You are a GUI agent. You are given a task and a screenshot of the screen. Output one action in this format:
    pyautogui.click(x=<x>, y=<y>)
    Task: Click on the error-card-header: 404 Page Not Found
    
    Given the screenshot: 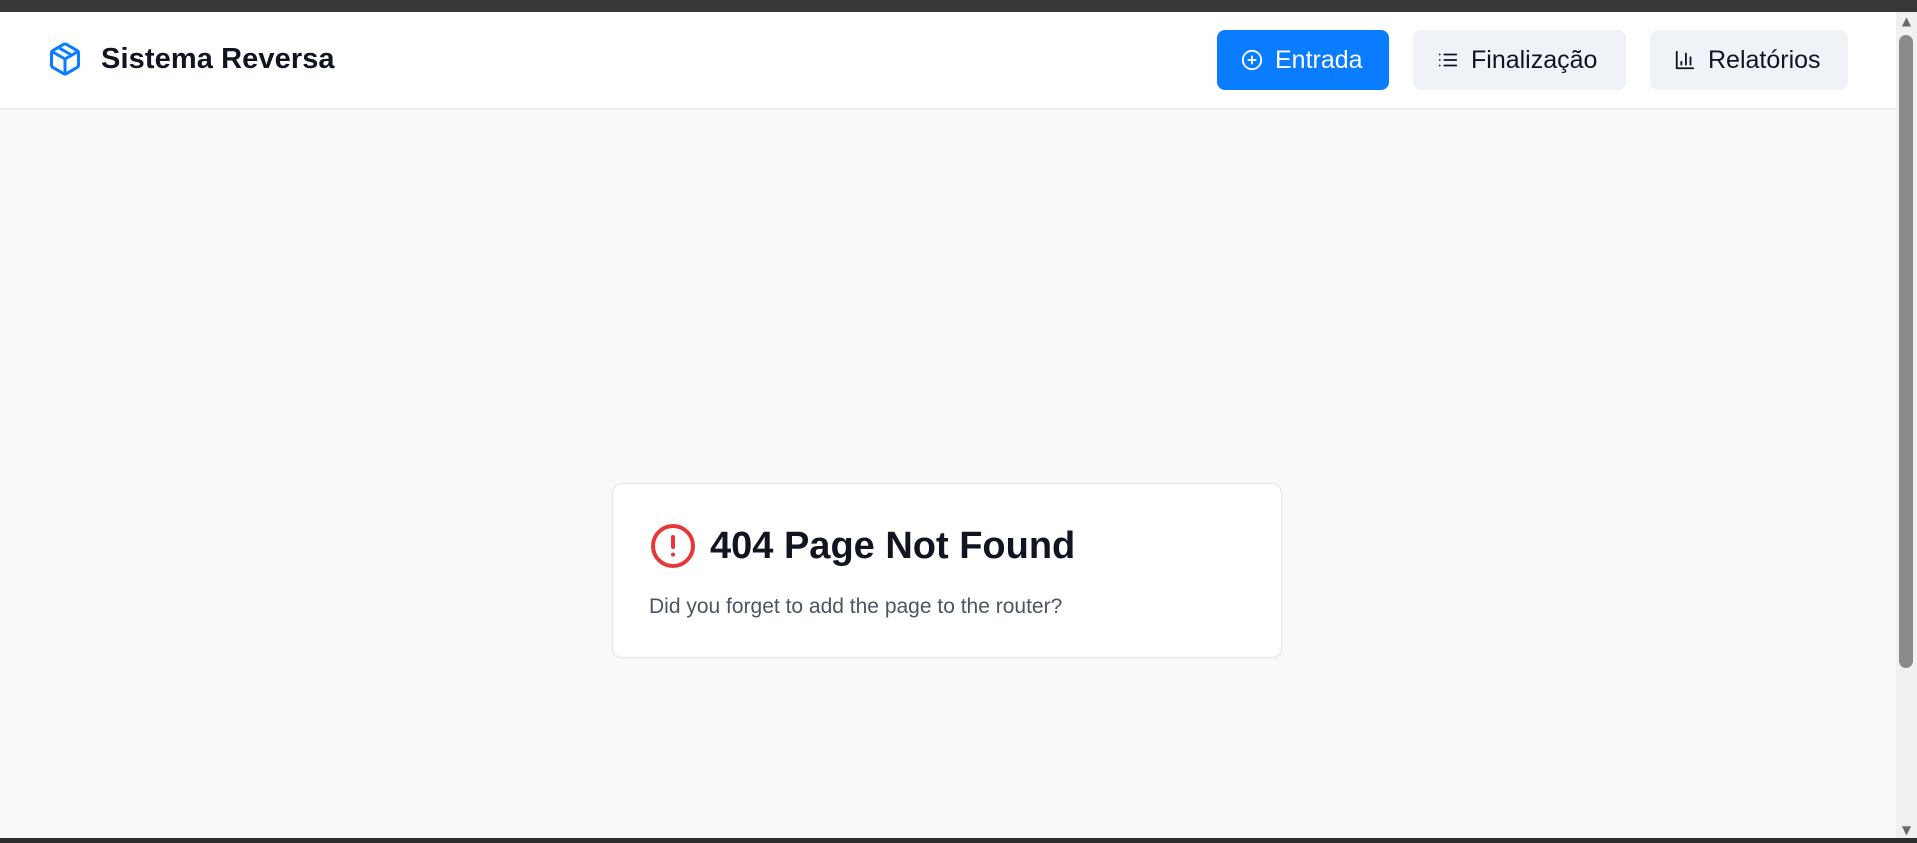 What is the action you would take?
    pyautogui.click(x=862, y=546)
    